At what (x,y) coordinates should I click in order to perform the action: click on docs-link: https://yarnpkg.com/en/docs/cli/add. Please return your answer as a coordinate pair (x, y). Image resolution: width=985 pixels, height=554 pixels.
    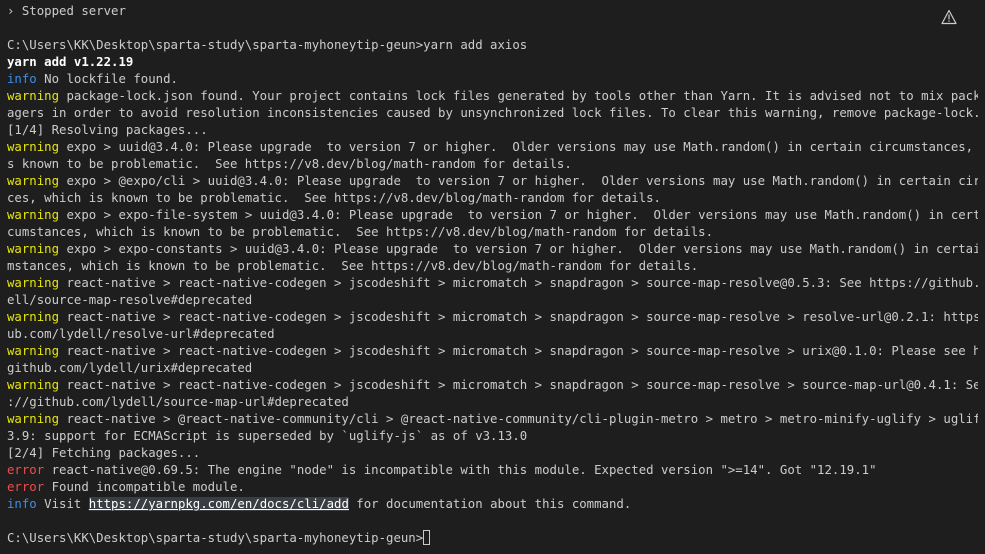
    Looking at the image, I should click on (218, 504).